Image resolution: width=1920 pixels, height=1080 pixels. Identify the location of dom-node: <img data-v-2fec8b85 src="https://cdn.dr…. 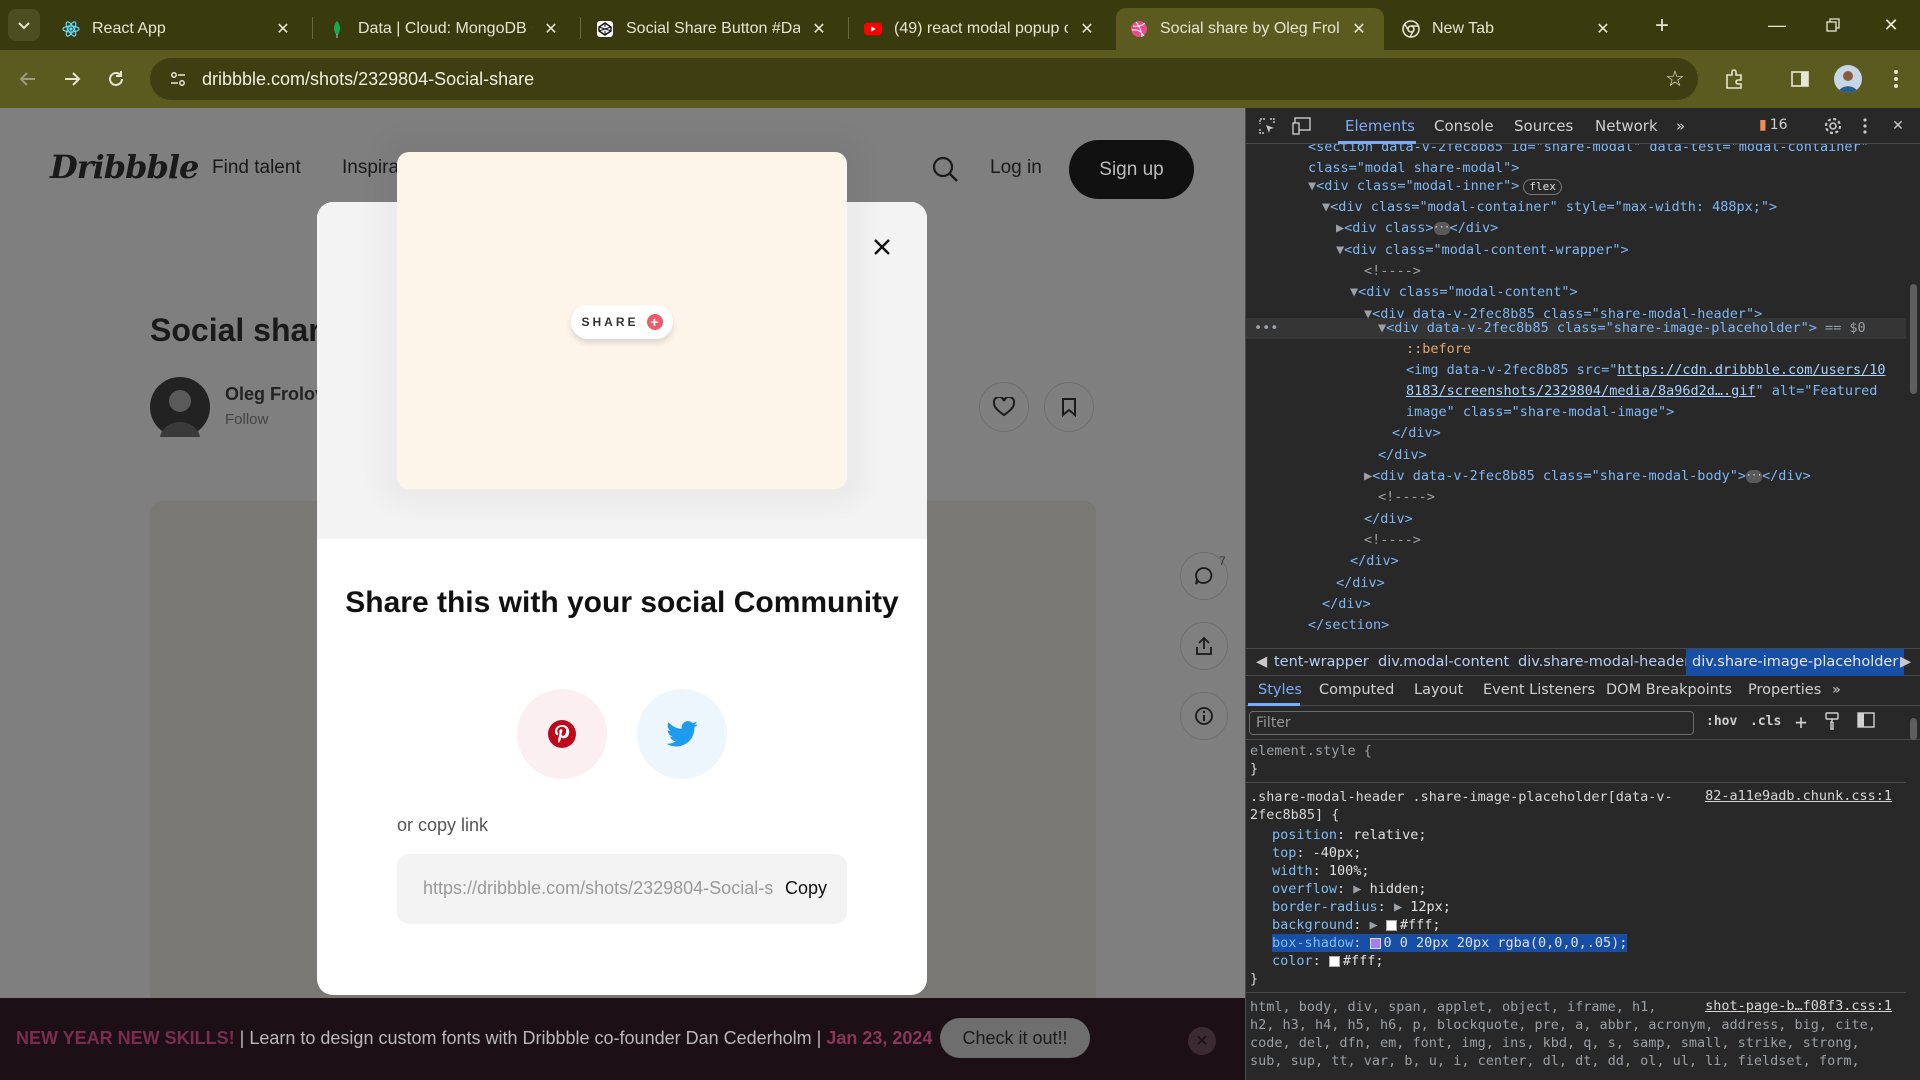
(1646, 370).